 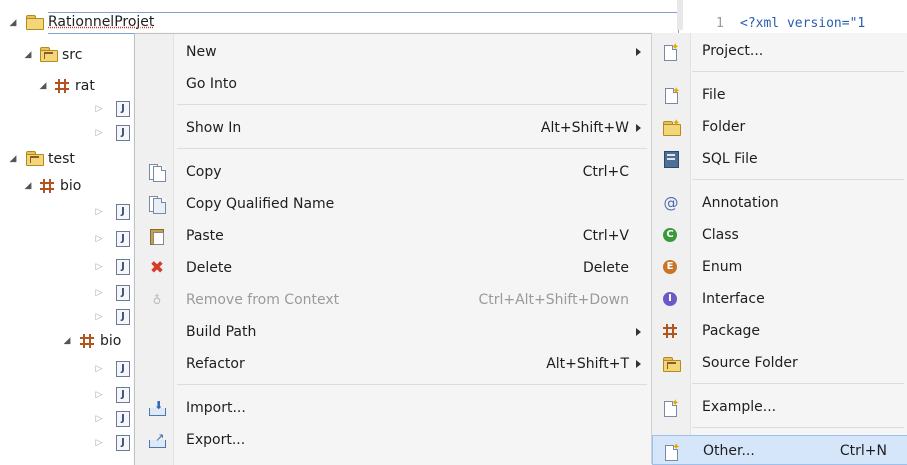 What do you see at coordinates (671, 52) in the screenshot?
I see `new-project-icon: ✦` at bounding box center [671, 52].